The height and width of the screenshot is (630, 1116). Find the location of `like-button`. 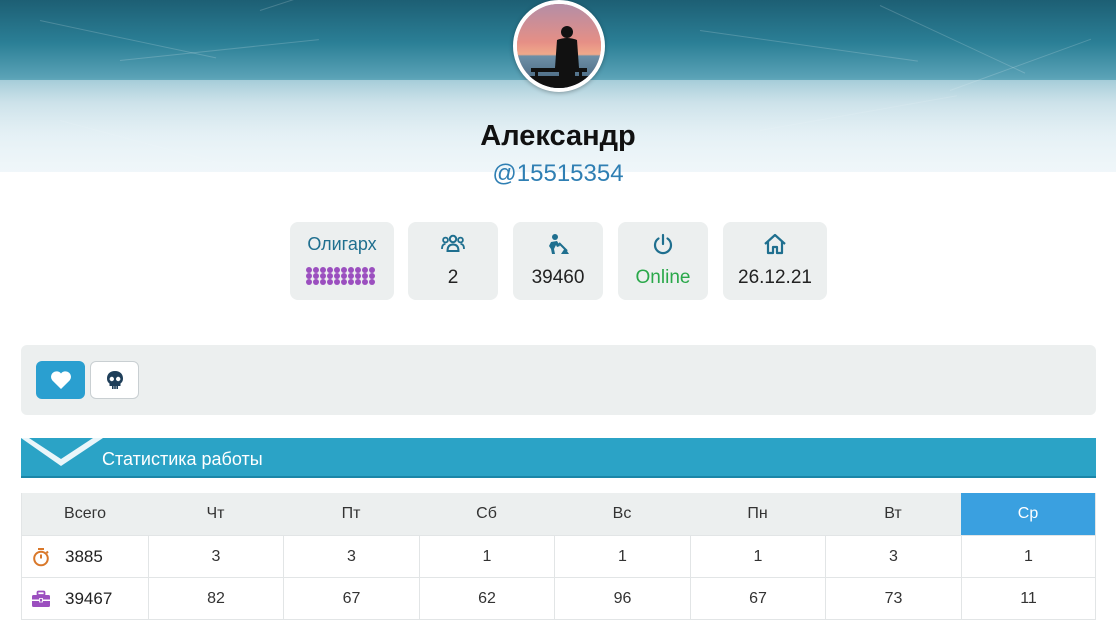

like-button is located at coordinates (60, 380).